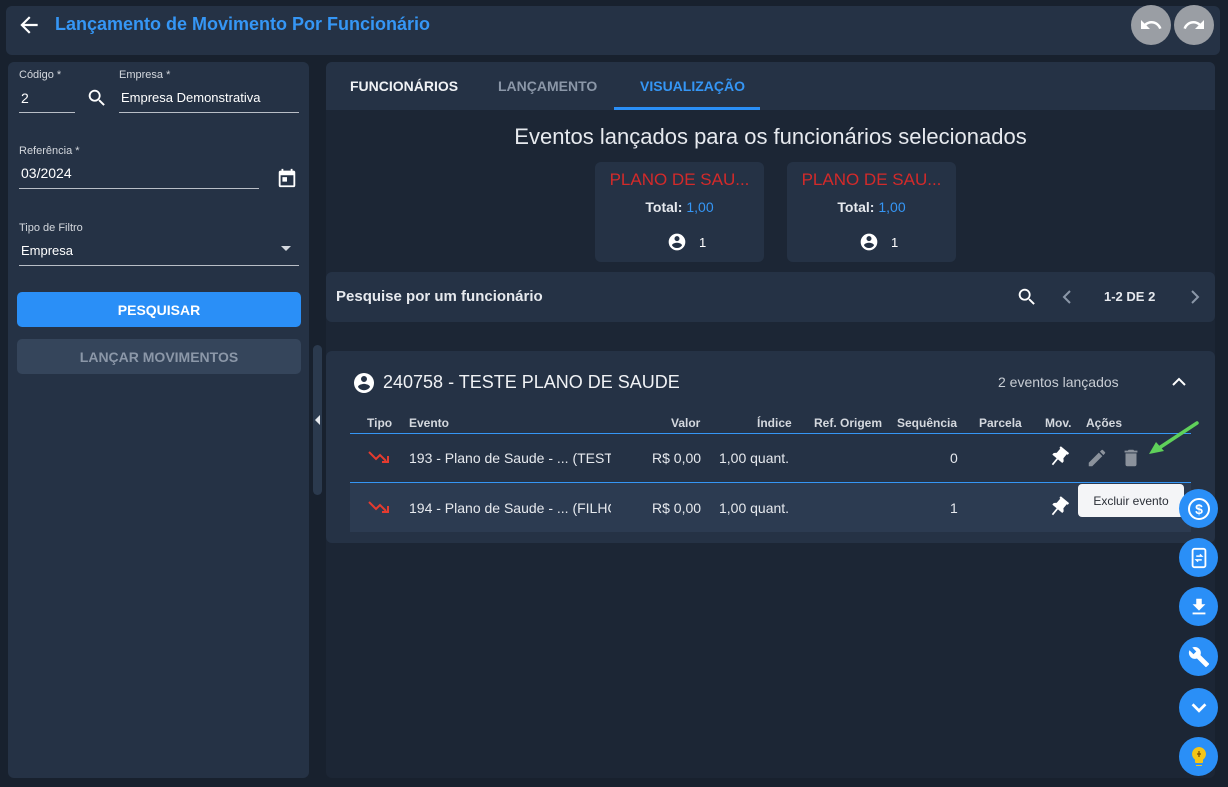  What do you see at coordinates (159, 356) in the screenshot?
I see `launch-movements-button: LANÇAR MOVIMENTOS` at bounding box center [159, 356].